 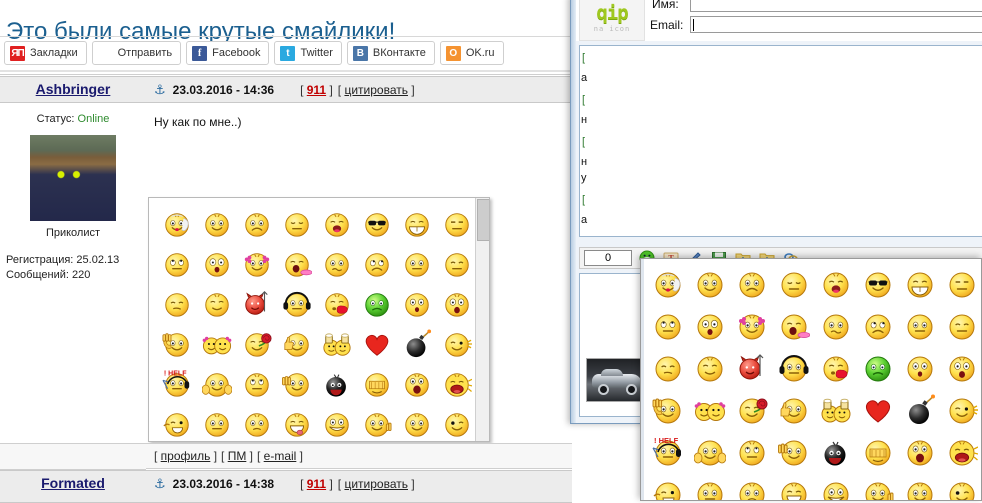 What do you see at coordinates (472, 53) in the screenshot?
I see `share-button-ok: О OK.ru` at bounding box center [472, 53].